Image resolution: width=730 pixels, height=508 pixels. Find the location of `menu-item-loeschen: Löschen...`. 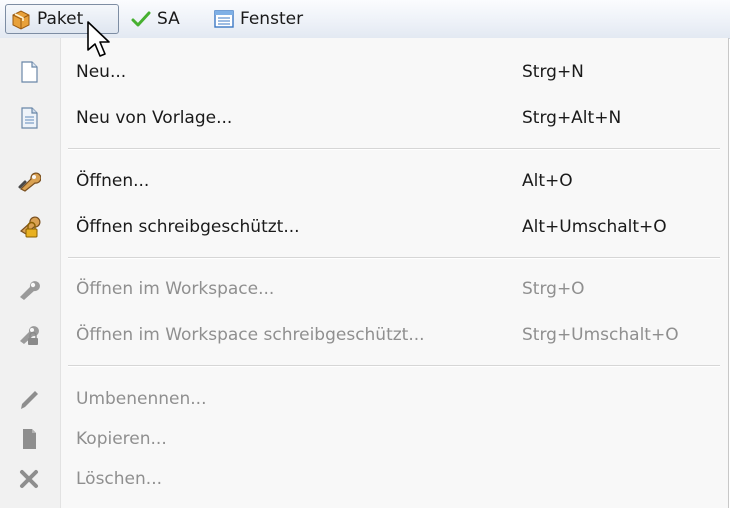

menu-item-loeschen: Löschen... is located at coordinates (364, 479).